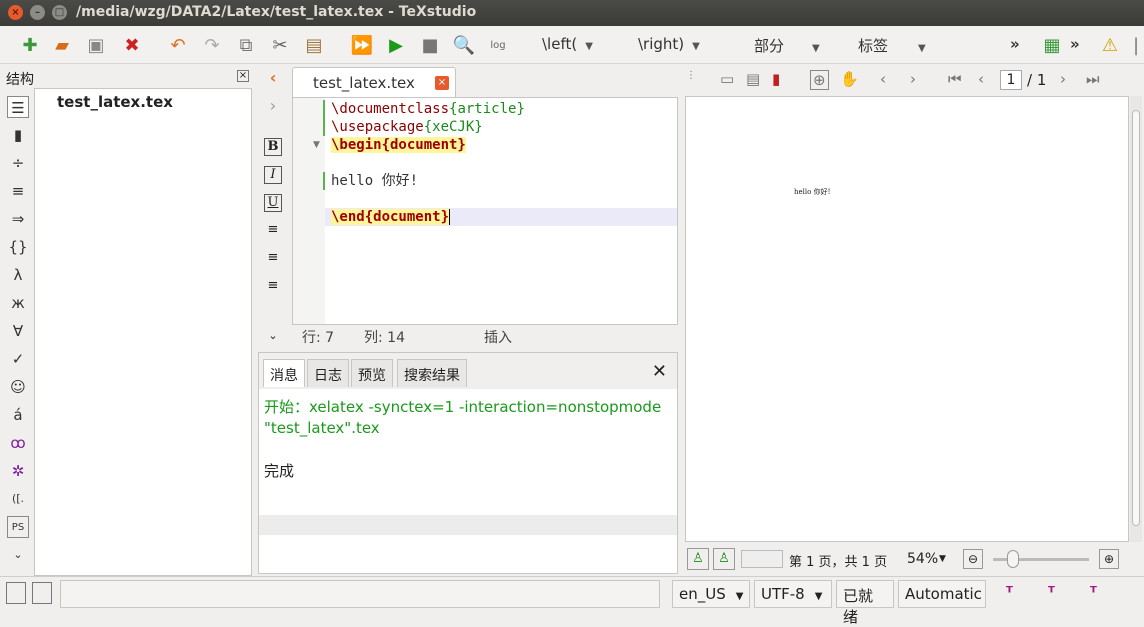 Image resolution: width=1144 pixels, height=627 pixels. I want to click on close-tab-icon: ×, so click(442, 83).